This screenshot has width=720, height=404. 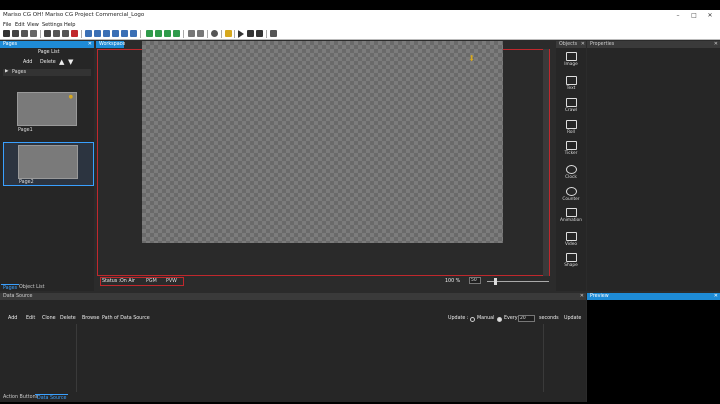 I want to click on save-icon, so click(x=24, y=33).